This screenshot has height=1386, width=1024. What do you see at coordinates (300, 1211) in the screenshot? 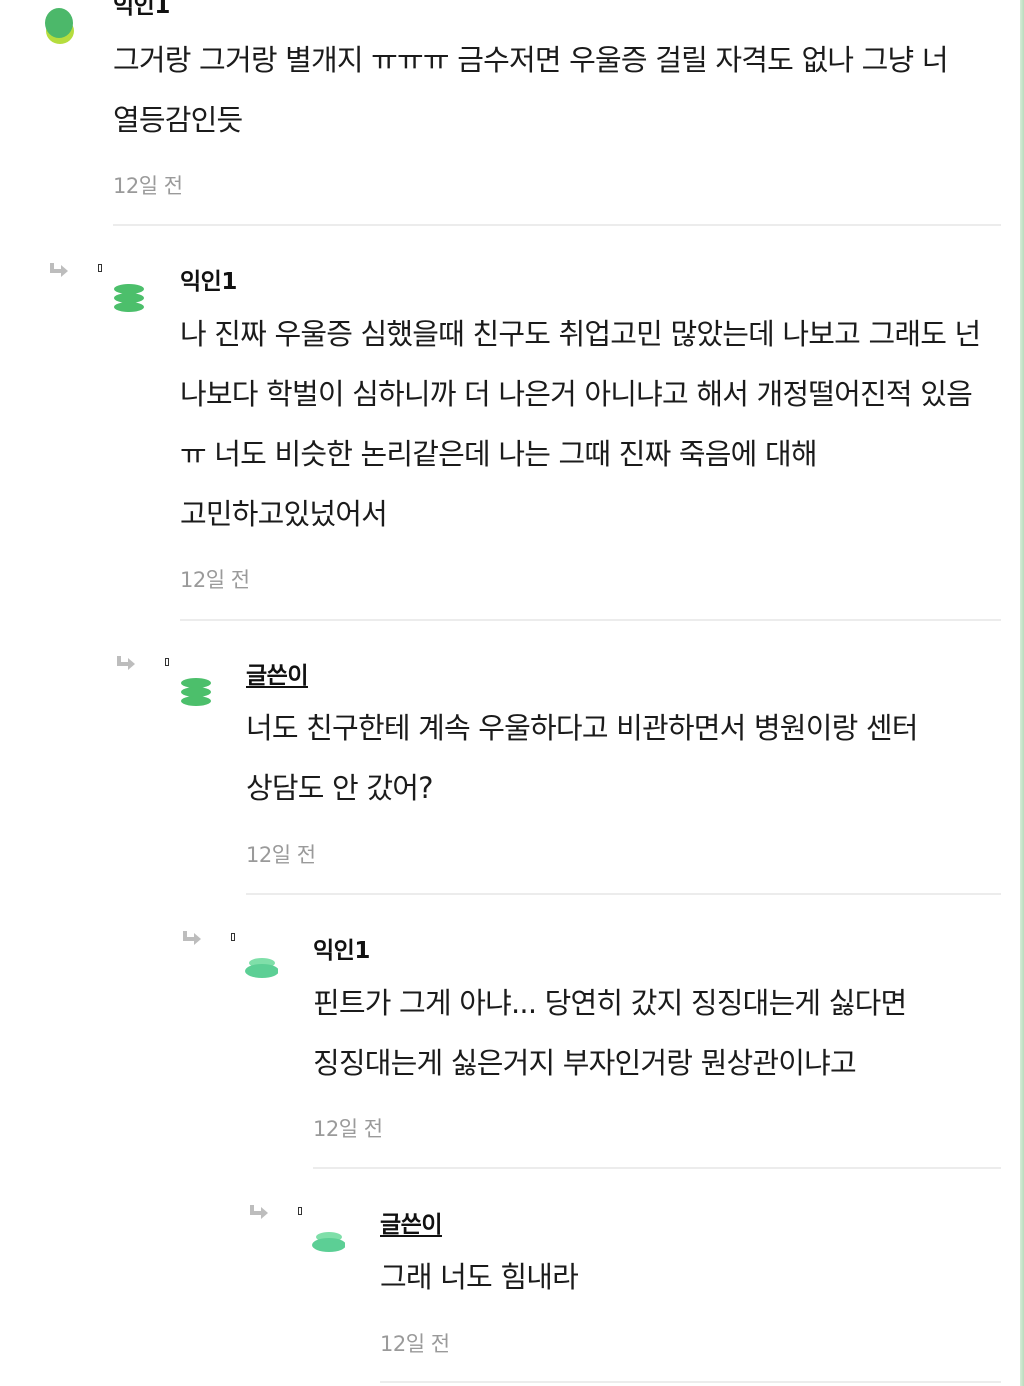
I see `report-box-icon` at bounding box center [300, 1211].